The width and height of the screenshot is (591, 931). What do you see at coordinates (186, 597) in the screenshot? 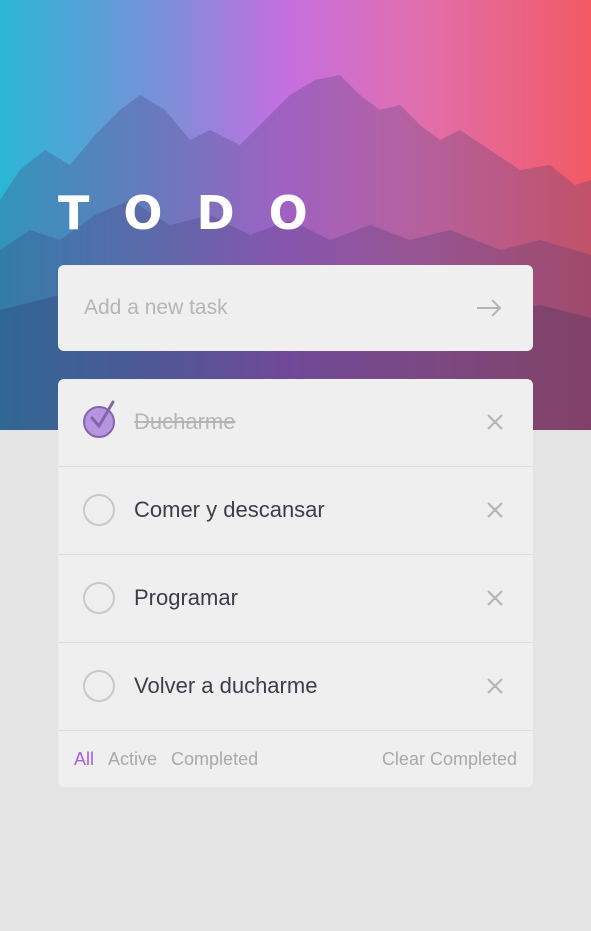
I see `task-label: Programar` at bounding box center [186, 597].